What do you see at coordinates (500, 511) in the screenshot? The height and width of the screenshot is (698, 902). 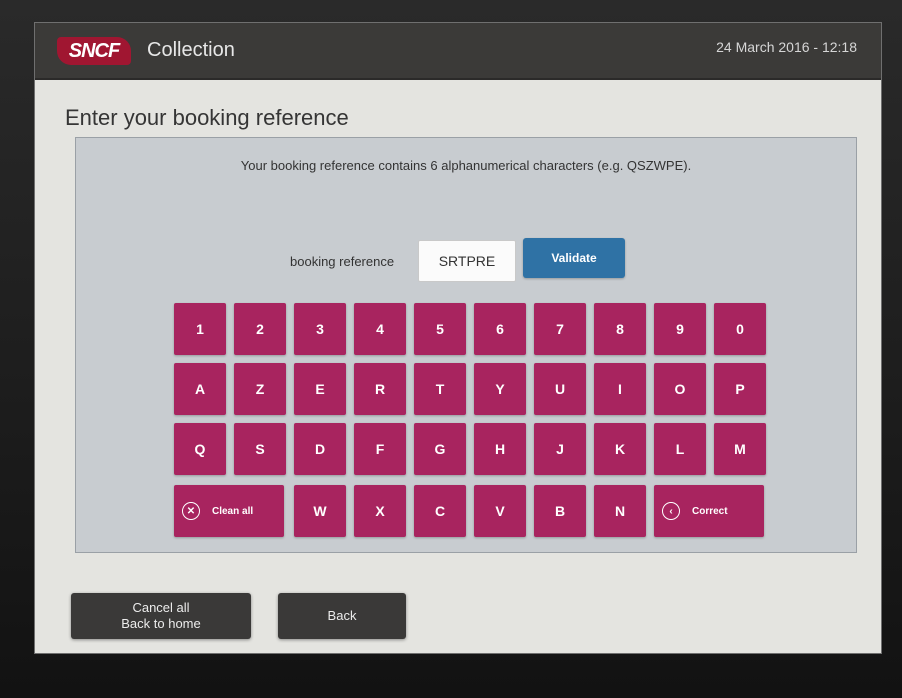 I see `key-v: V` at bounding box center [500, 511].